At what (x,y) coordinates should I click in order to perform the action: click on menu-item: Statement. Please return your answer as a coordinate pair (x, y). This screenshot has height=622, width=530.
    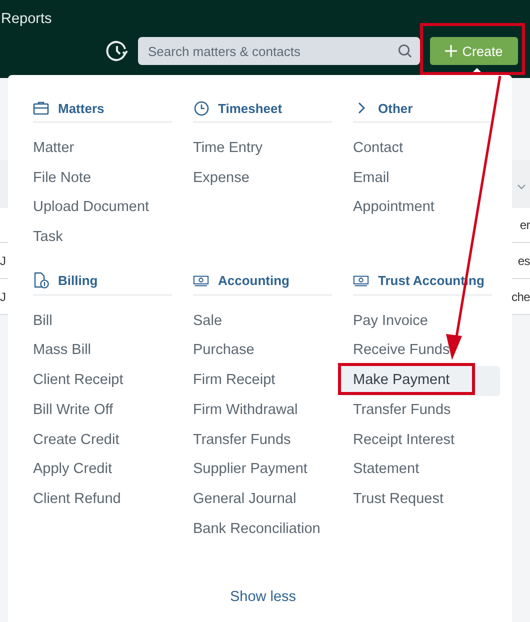
    Looking at the image, I should click on (420, 470).